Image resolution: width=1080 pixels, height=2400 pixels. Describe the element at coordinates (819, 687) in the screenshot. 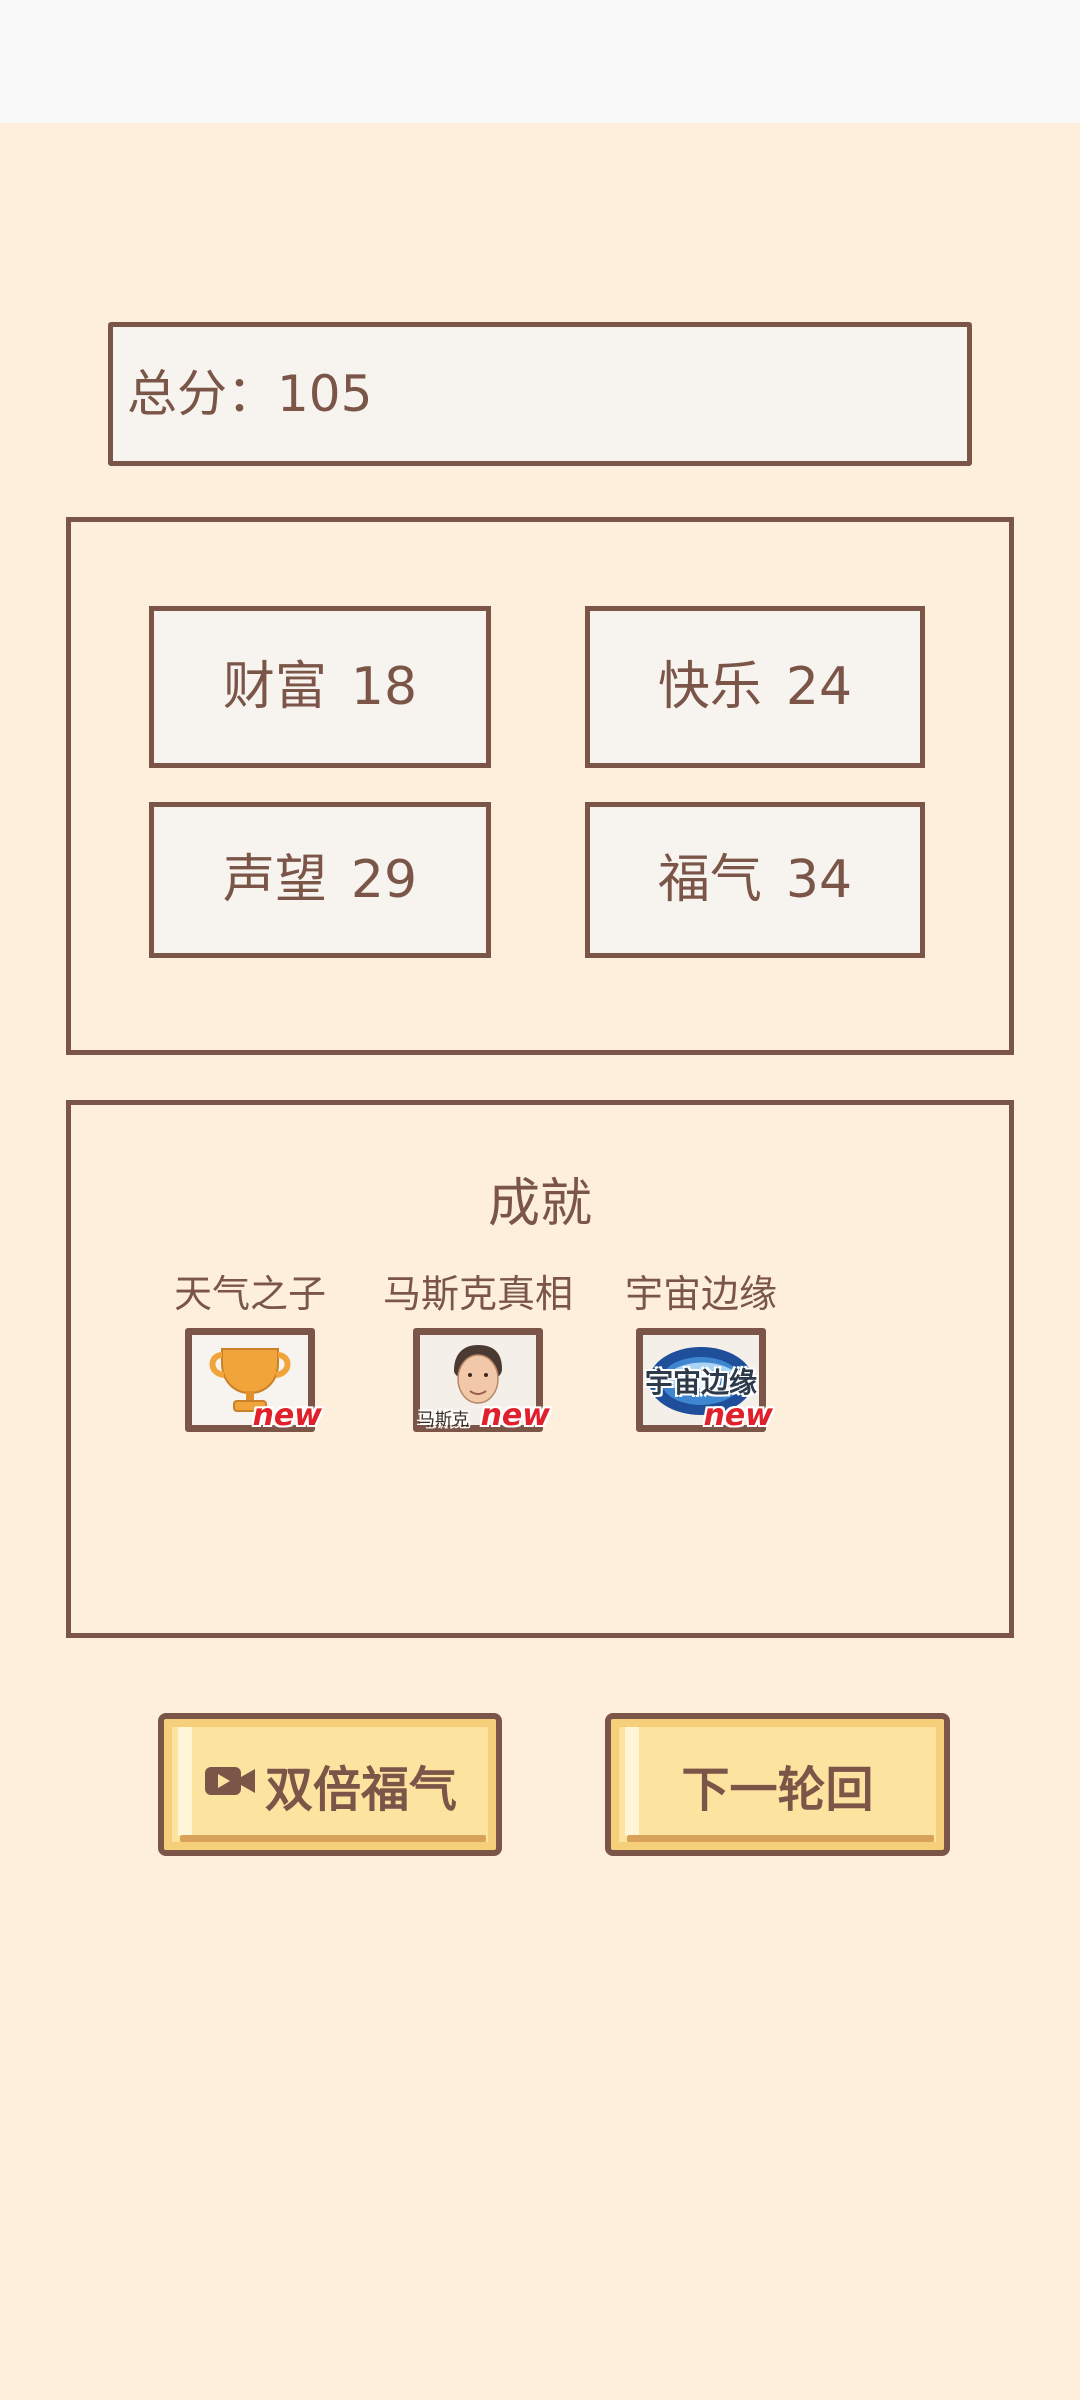

I see `stat-value: 24` at that location.